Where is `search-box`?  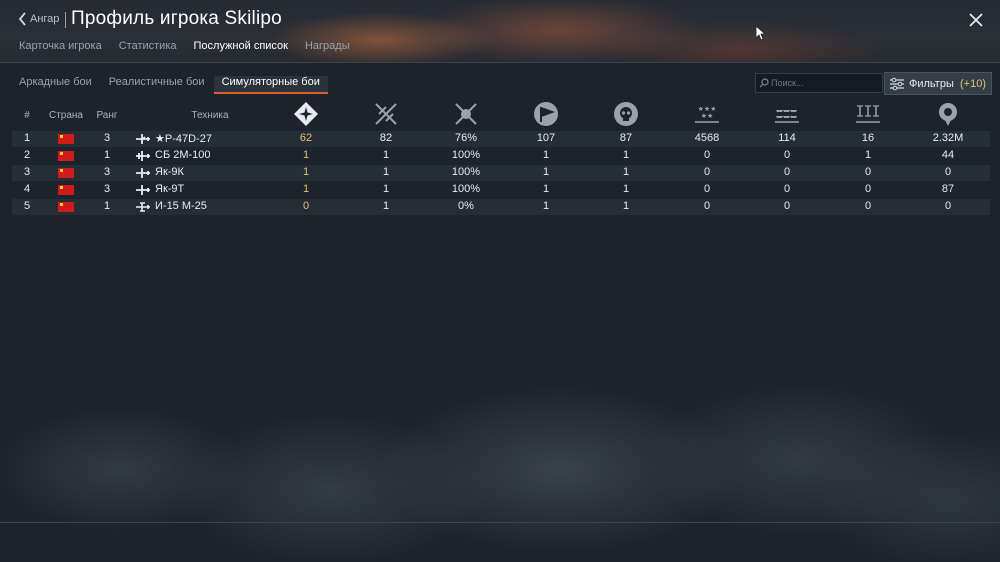
search-box is located at coordinates (819, 83).